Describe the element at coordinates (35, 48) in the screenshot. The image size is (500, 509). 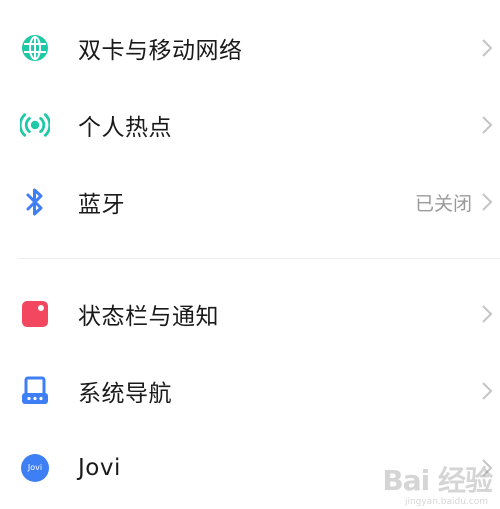
I see `globe-icon` at that location.